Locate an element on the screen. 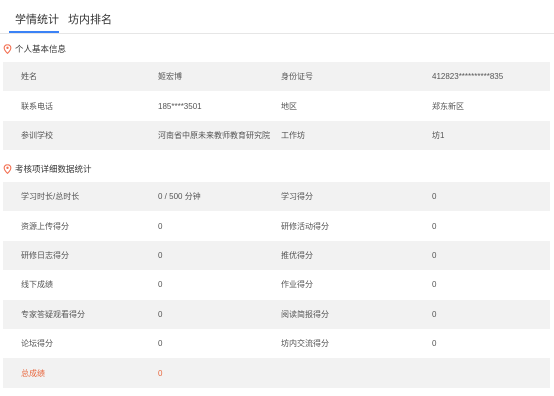  field-label: 研修活动得分 is located at coordinates (305, 226).